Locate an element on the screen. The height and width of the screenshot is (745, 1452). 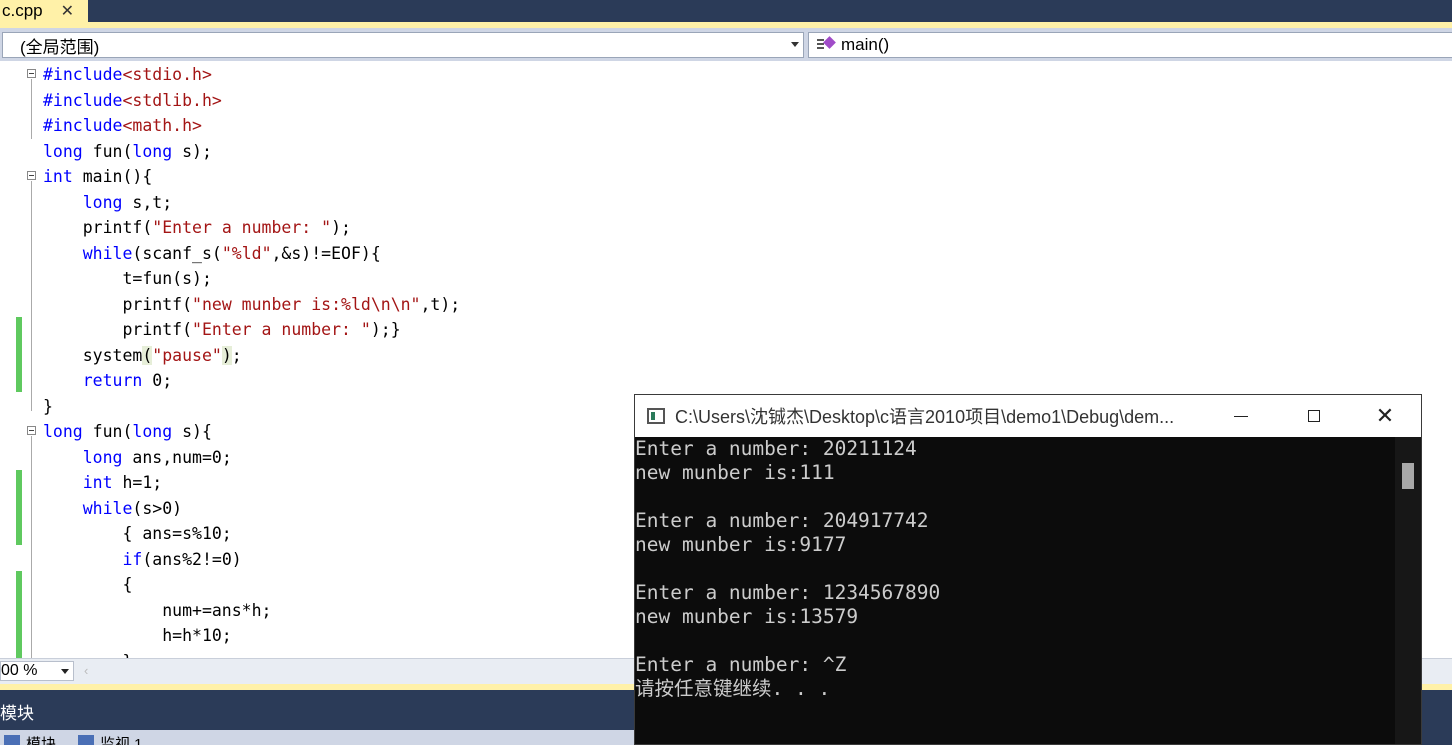
modules-icon is located at coordinates (12, 740).